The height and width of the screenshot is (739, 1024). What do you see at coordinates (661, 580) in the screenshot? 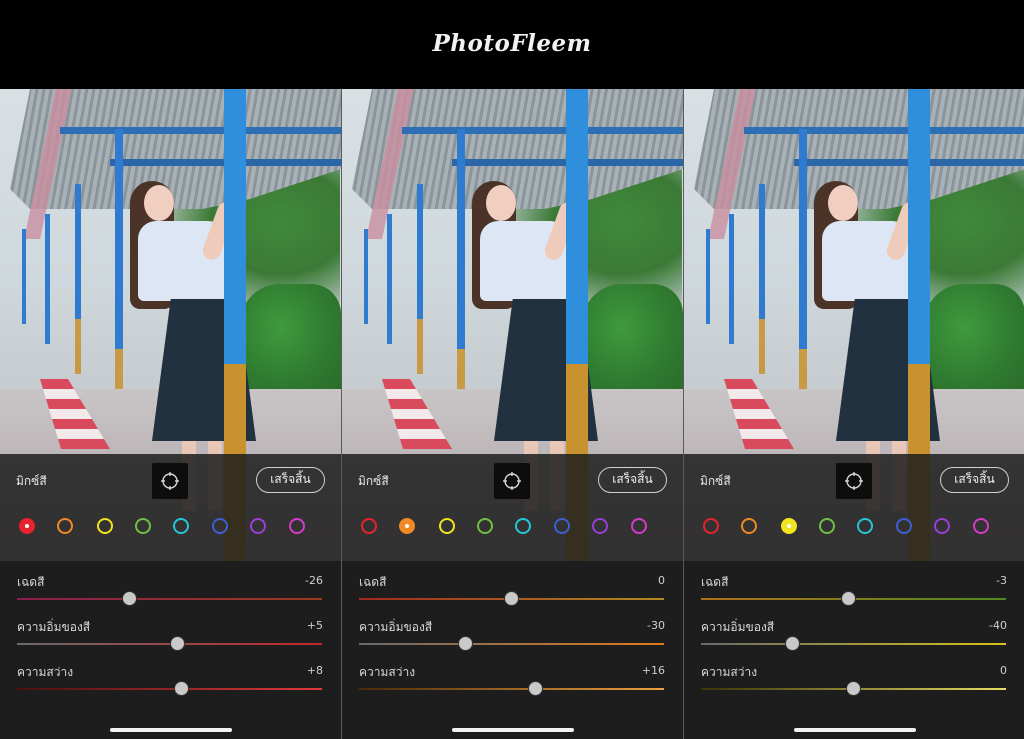
I see `hue-value: 0` at bounding box center [661, 580].